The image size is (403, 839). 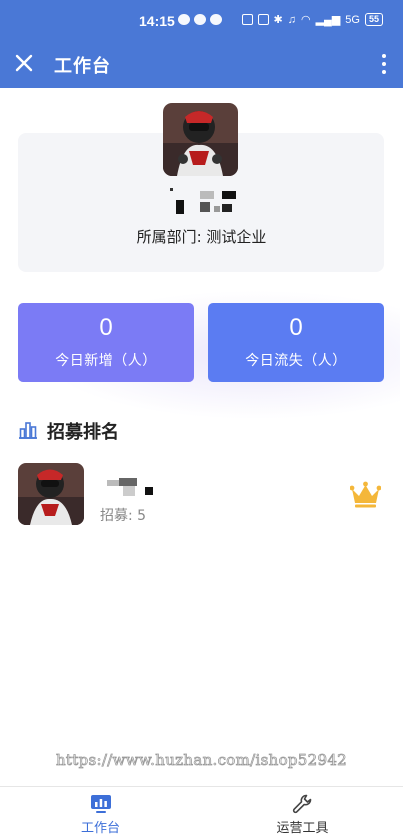 What do you see at coordinates (82, 66) in the screenshot?
I see `page-title: 工作台` at bounding box center [82, 66].